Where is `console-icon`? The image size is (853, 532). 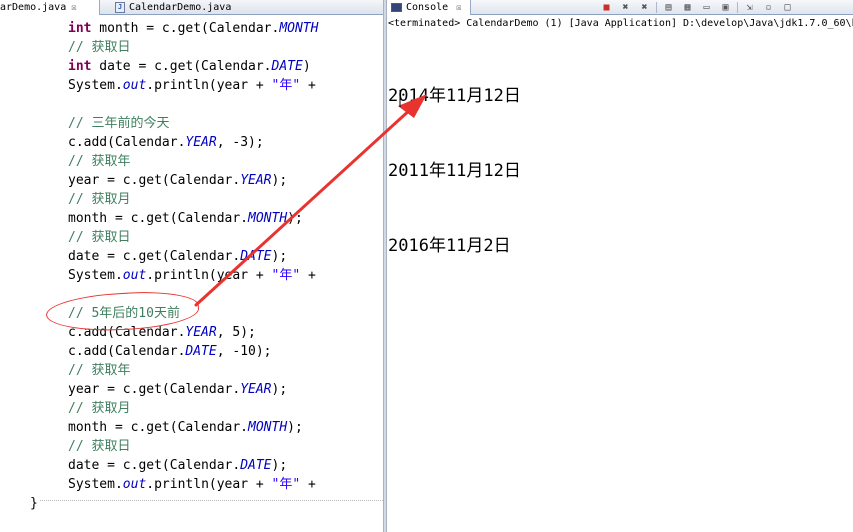
console-icon is located at coordinates (396, 7).